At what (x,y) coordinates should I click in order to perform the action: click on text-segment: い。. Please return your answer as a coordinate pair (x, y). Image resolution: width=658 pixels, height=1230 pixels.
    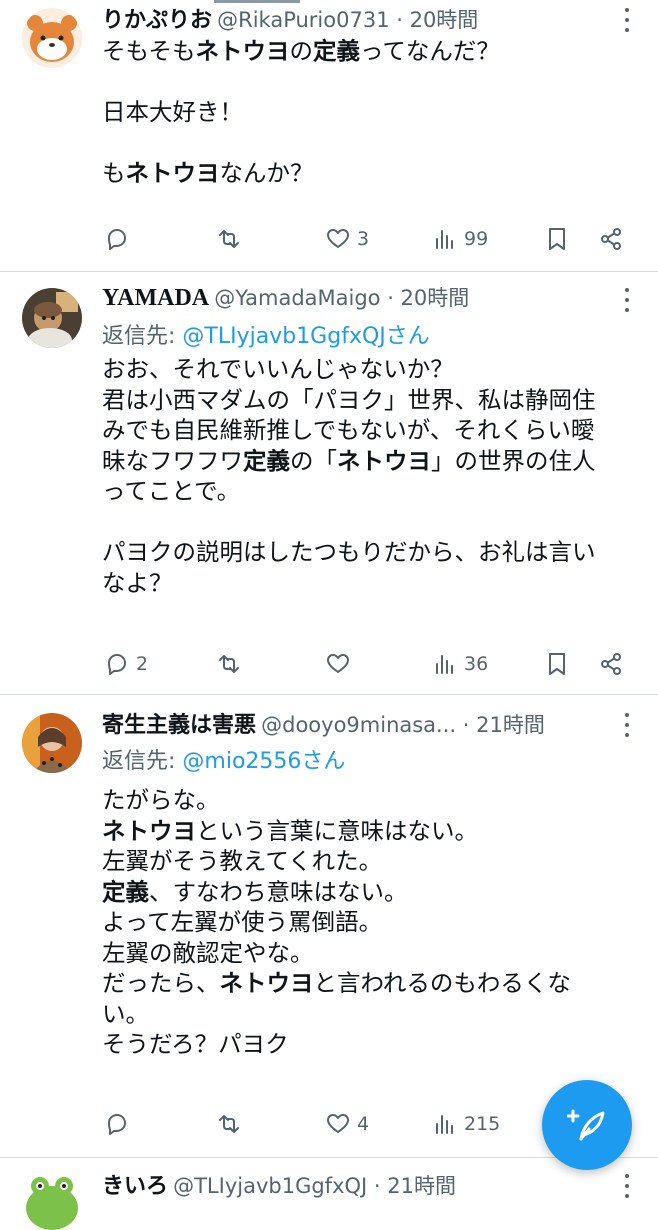
    Looking at the image, I should click on (125, 1013).